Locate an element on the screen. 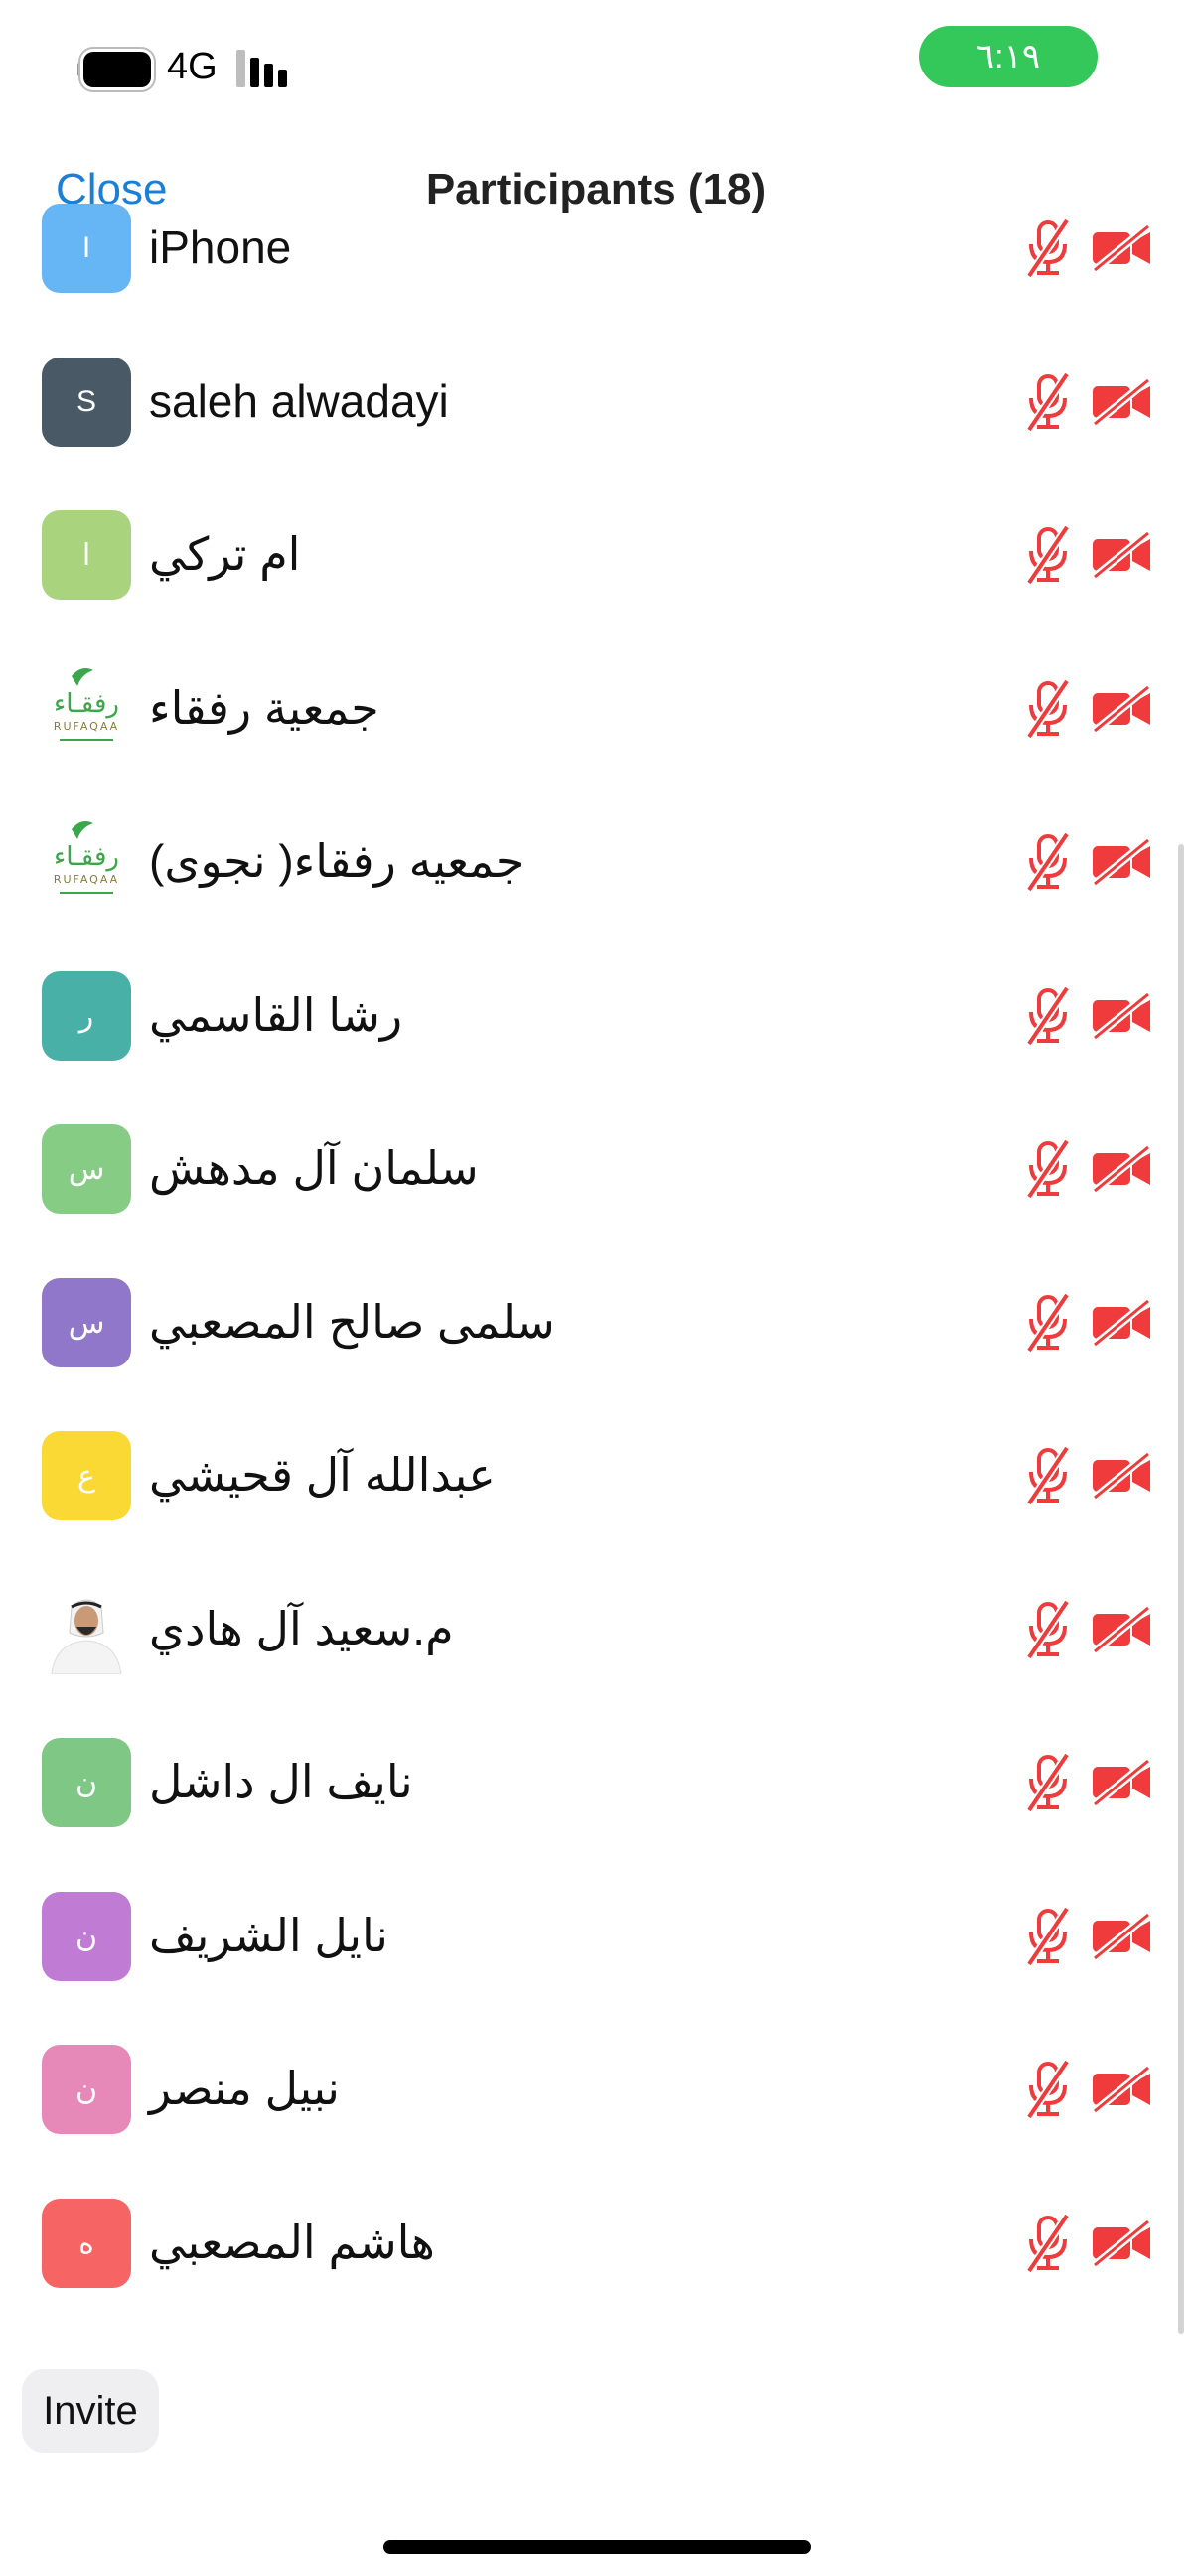 This screenshot has width=1192, height=2576. avatar: ا is located at coordinates (86, 555).